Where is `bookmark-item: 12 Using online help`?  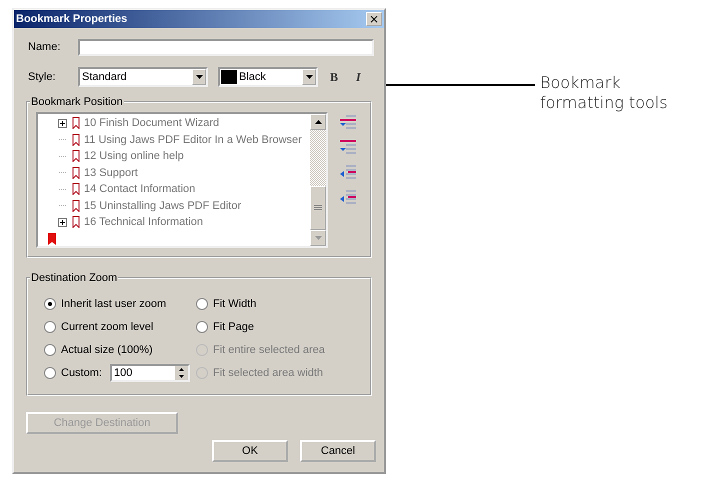
bookmark-item: 12 Using online help is located at coordinates (134, 156).